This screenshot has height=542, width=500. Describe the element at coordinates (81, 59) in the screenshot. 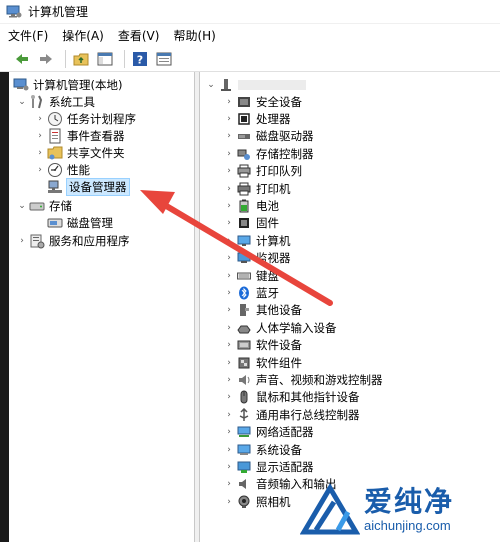

I see `up-folder-icon` at that location.